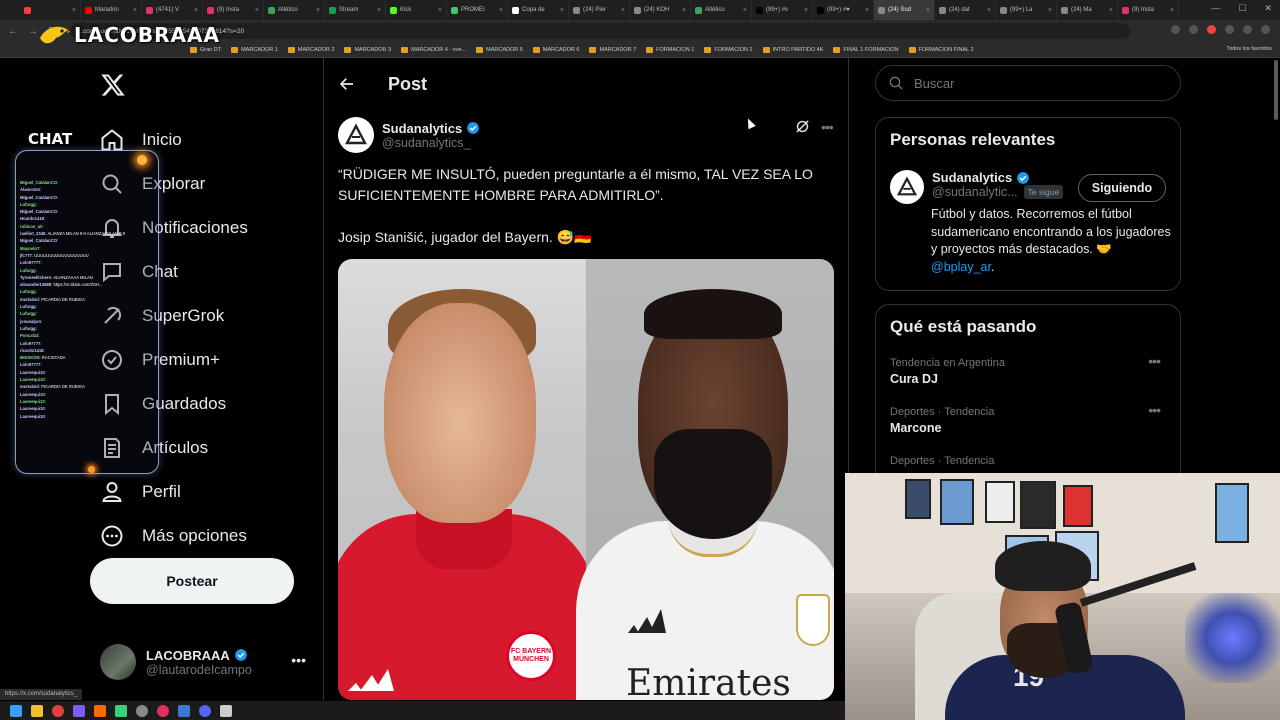 The image size is (1280, 720). What do you see at coordinates (792, 49) in the screenshot?
I see `bookmark-item: INTRO PARTIDO 4K` at bounding box center [792, 49].